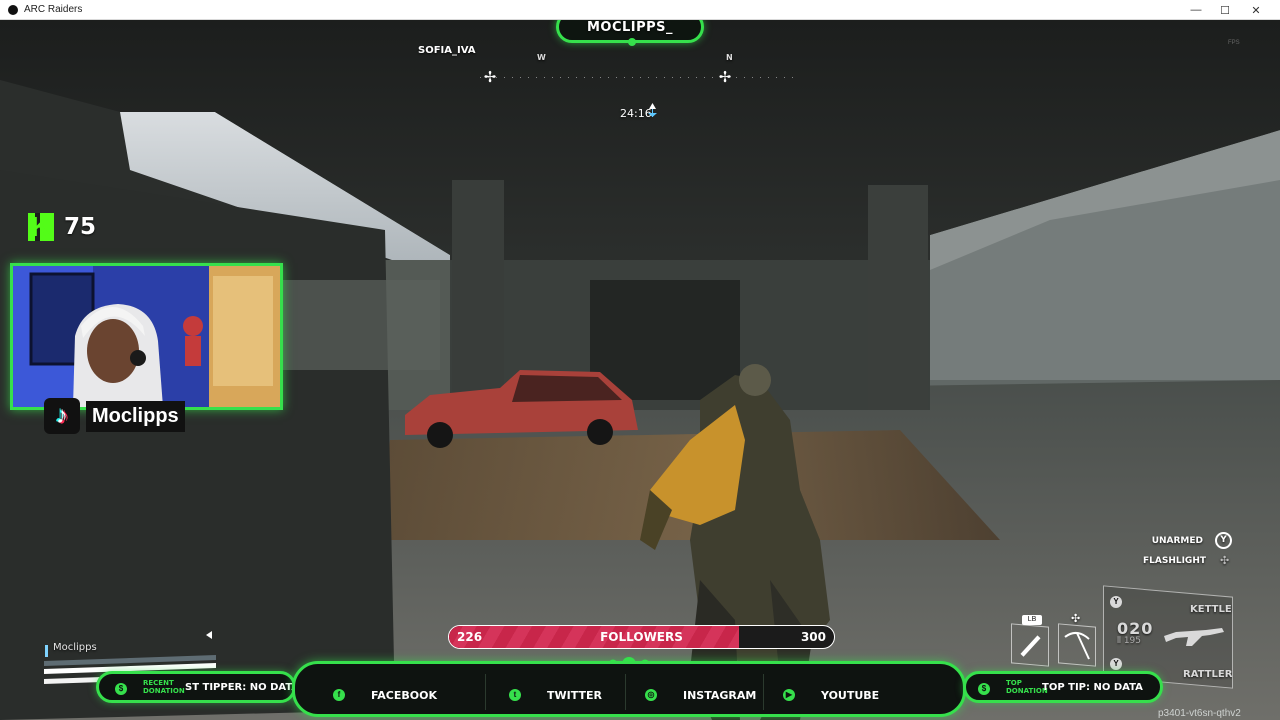 This screenshot has height=720, width=1280. I want to click on maximize-button: ☐, so click(1225, 10).